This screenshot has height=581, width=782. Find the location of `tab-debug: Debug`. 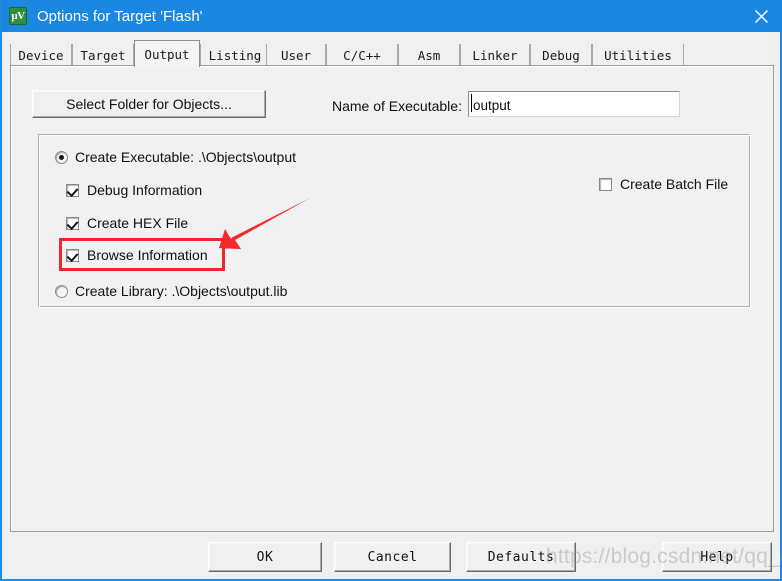

tab-debug: Debug is located at coordinates (561, 55).